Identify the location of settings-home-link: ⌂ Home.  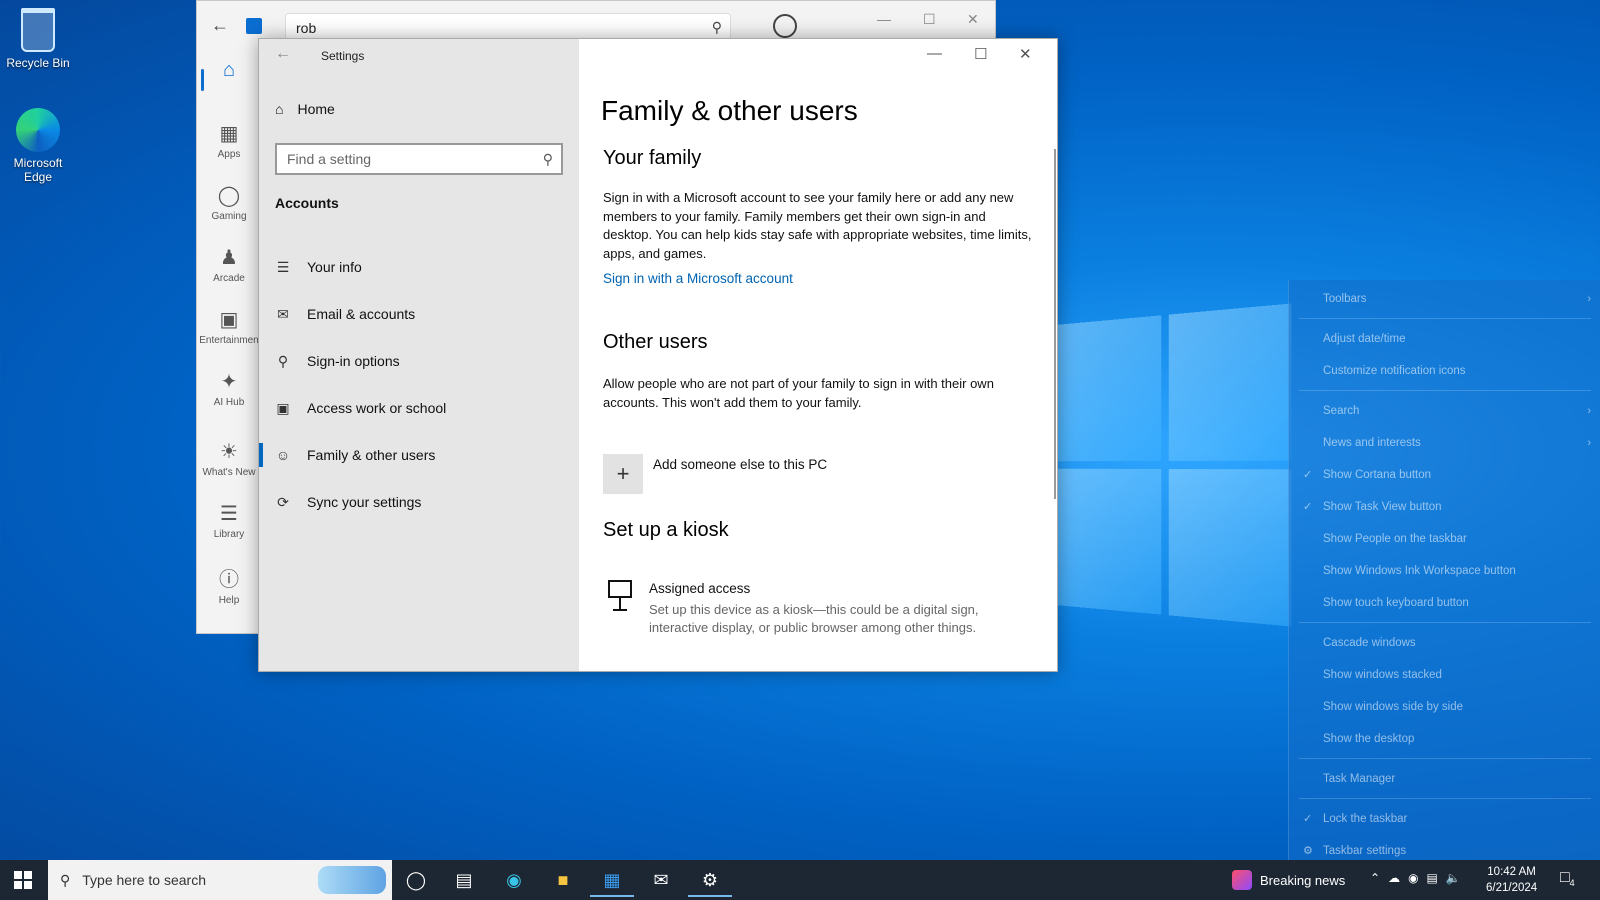
(305, 109).